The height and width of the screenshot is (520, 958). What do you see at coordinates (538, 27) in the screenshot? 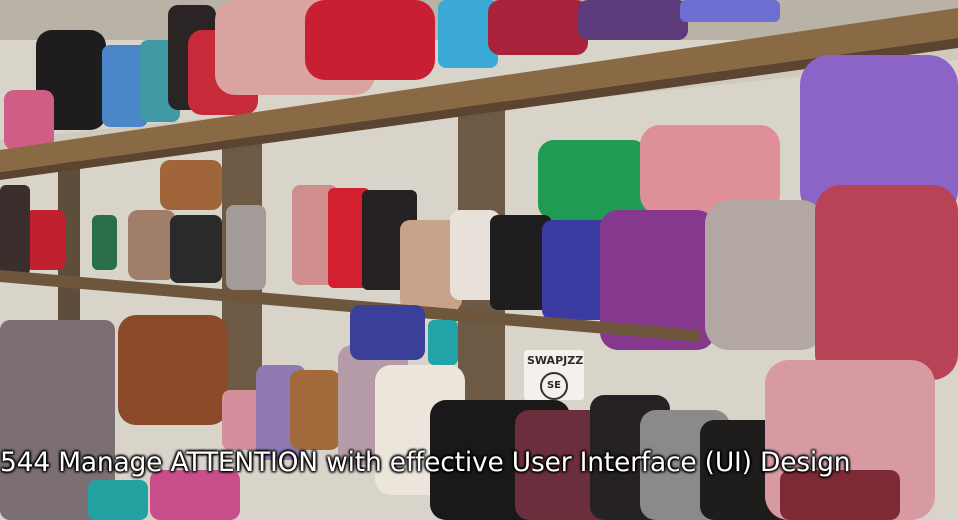
I see `bag-top-crimson` at bounding box center [538, 27].